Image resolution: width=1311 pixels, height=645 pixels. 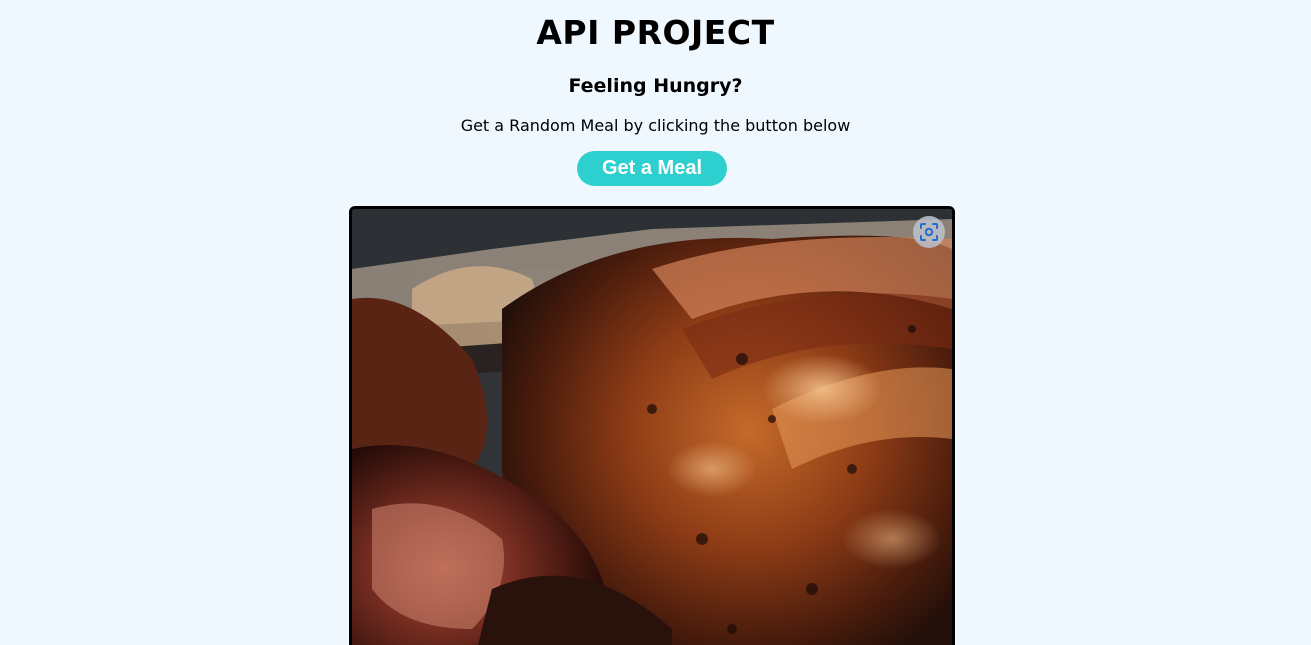 What do you see at coordinates (655, 32) in the screenshot?
I see `page-title: API PROJECT` at bounding box center [655, 32].